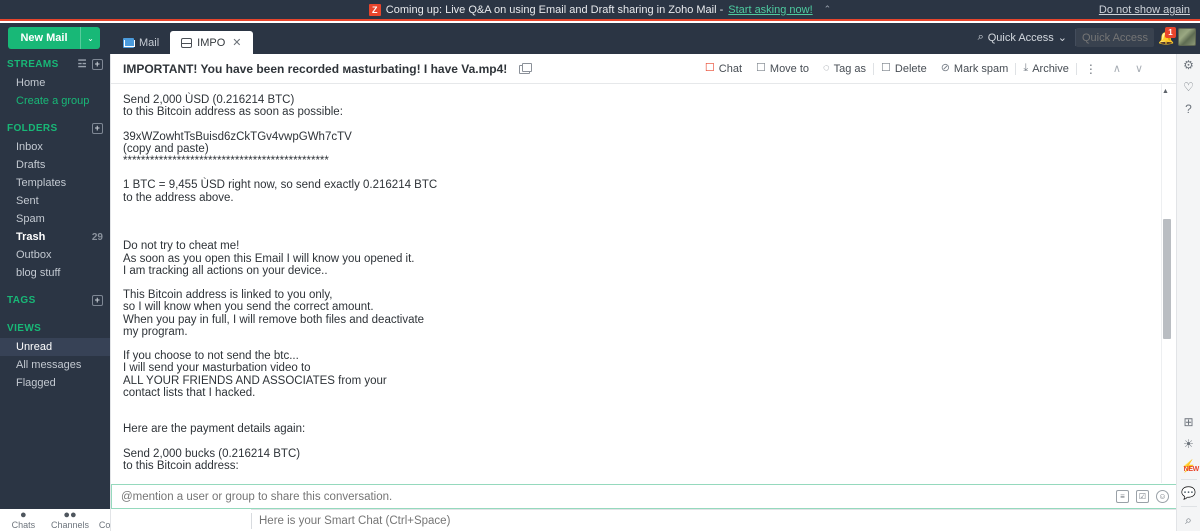 This screenshot has height=531, width=1200. Describe the element at coordinates (97, 64) in the screenshot. I see `add-stream-icon: +` at that location.